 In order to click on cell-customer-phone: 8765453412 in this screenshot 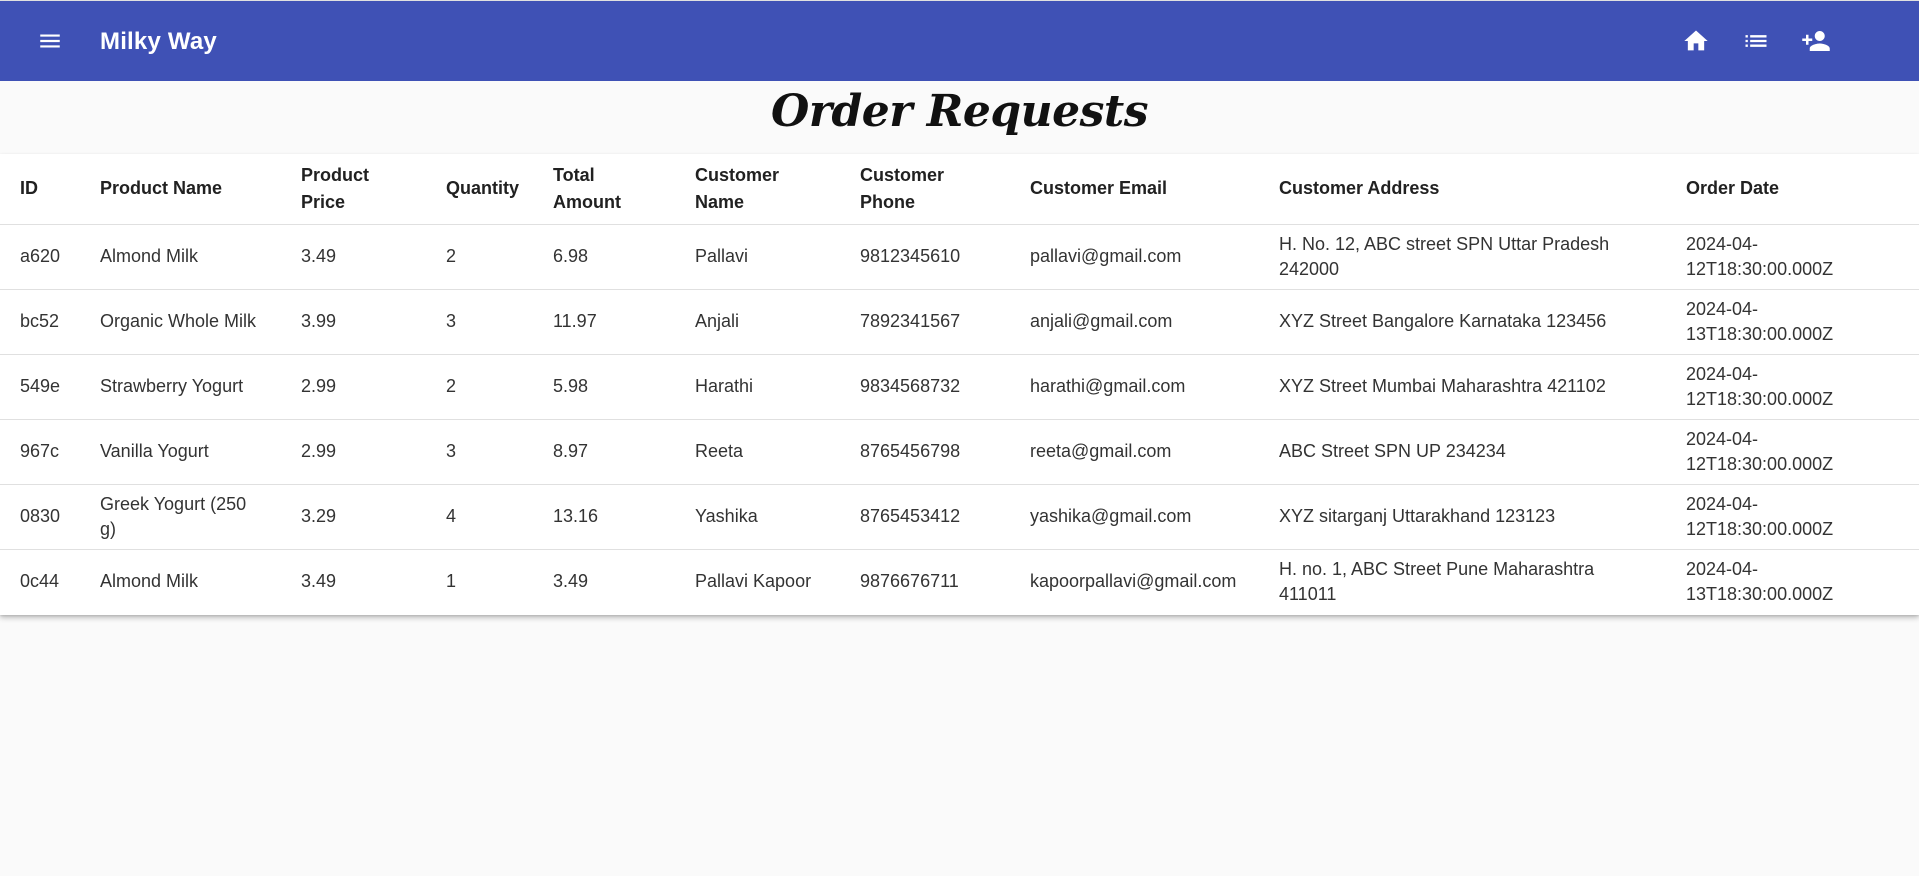, I will do `click(925, 517)`.